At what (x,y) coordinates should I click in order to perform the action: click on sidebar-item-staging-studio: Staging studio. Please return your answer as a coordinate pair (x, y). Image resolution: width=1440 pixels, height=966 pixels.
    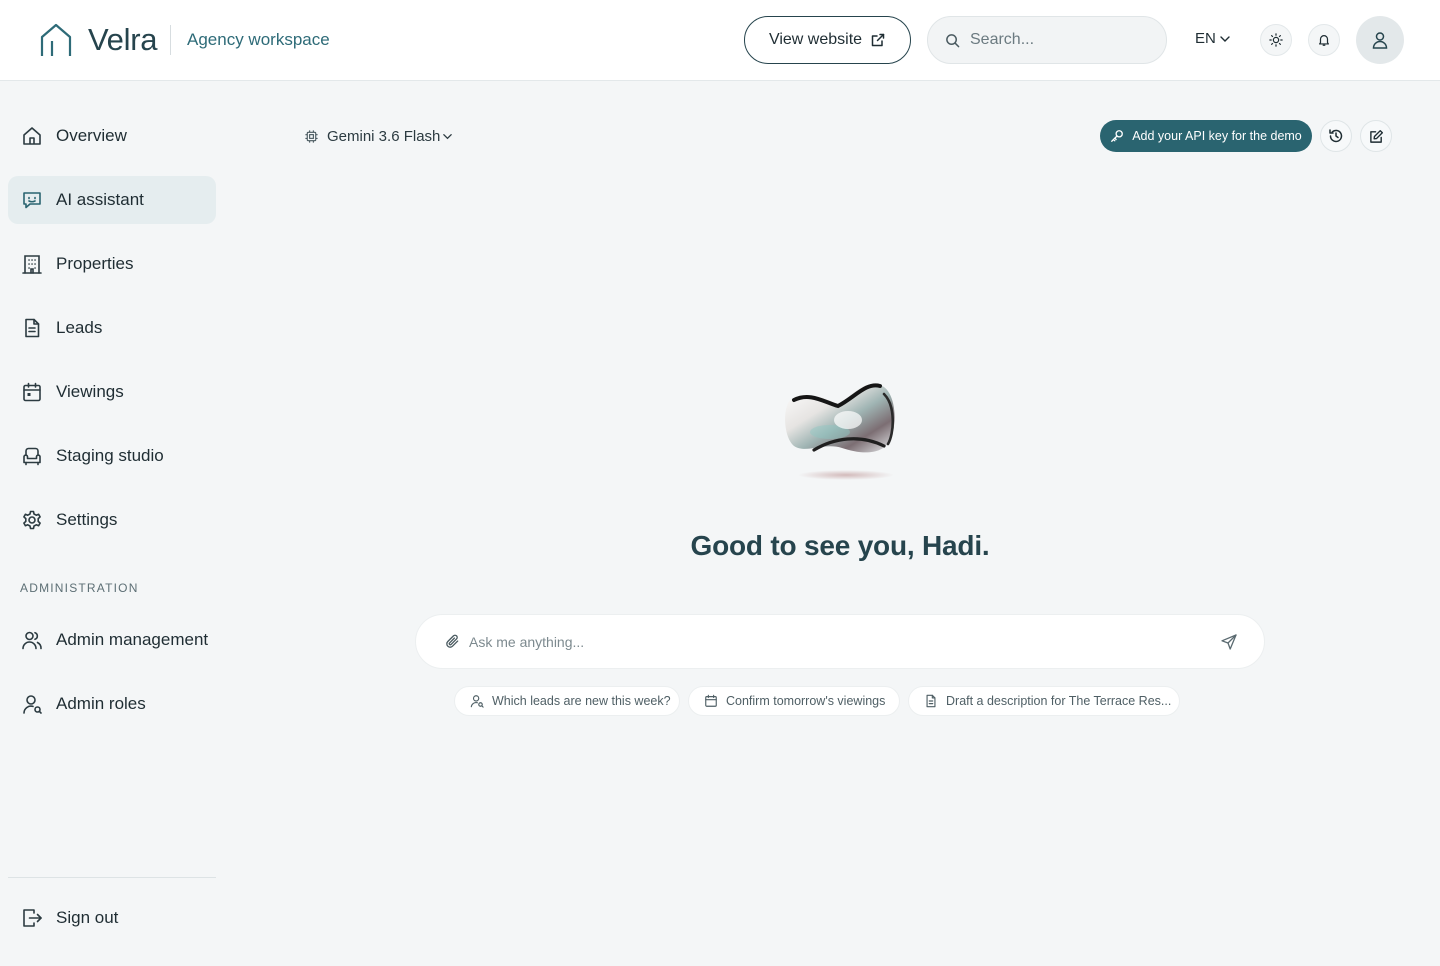
    Looking at the image, I should click on (112, 456).